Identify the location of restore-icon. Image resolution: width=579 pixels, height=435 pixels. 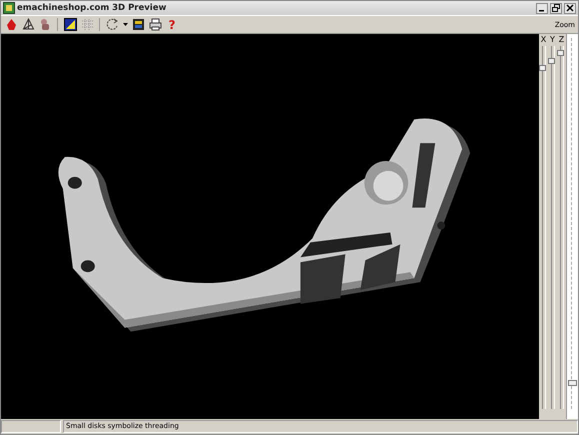
(556, 8).